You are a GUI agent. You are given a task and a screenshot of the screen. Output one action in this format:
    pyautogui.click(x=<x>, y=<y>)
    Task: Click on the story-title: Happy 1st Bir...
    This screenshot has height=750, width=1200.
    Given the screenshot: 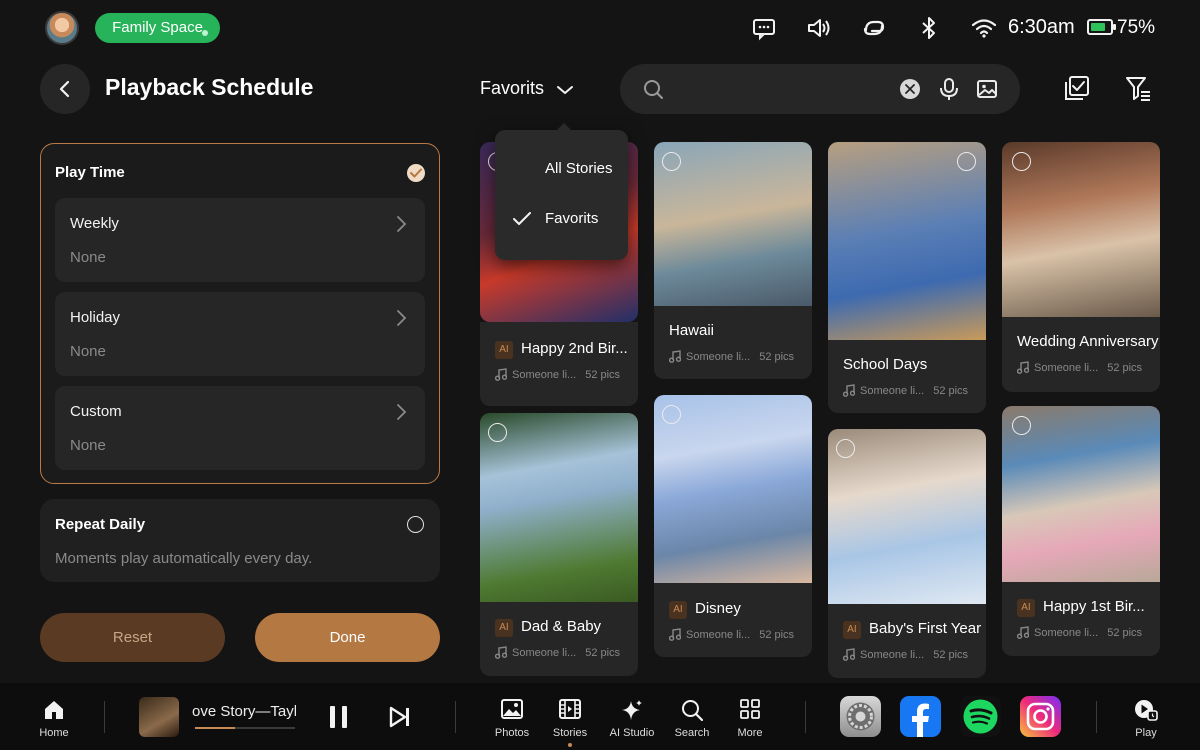 What is the action you would take?
    pyautogui.click(x=1094, y=606)
    